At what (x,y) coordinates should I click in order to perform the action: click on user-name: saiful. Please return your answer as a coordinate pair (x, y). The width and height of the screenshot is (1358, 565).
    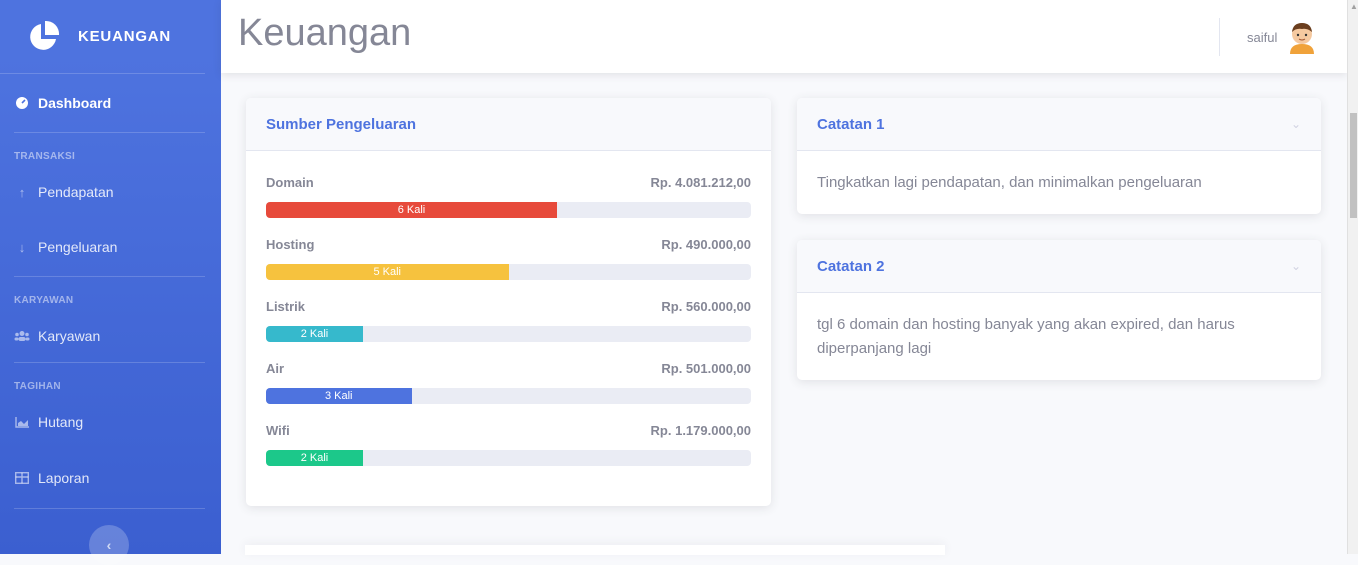
    Looking at the image, I should click on (1262, 37).